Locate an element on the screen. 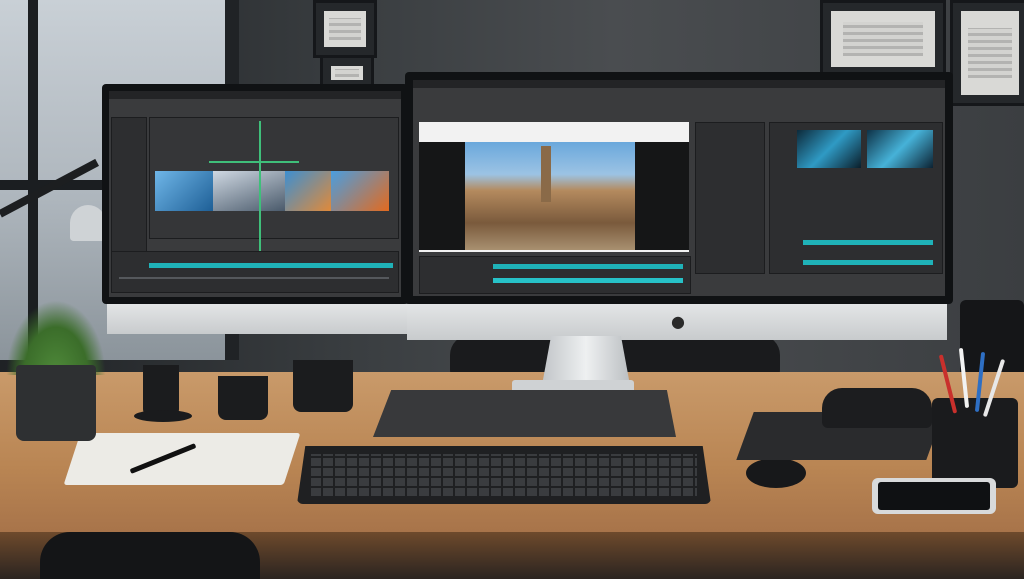  left-monitor is located at coordinates (255, 194).